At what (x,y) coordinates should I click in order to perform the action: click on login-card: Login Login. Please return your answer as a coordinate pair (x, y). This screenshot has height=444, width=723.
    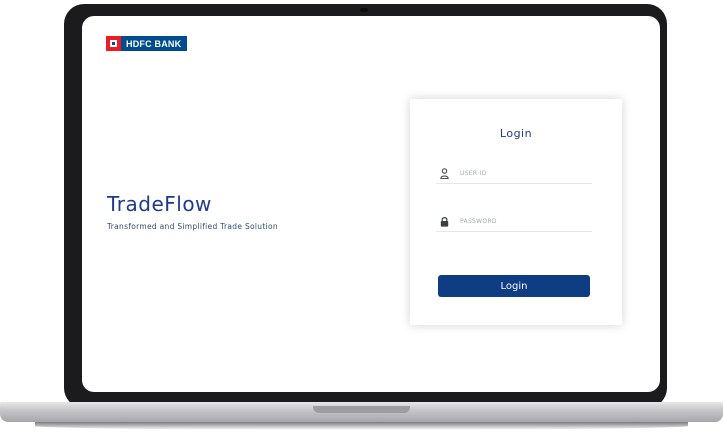
    Looking at the image, I should click on (516, 212).